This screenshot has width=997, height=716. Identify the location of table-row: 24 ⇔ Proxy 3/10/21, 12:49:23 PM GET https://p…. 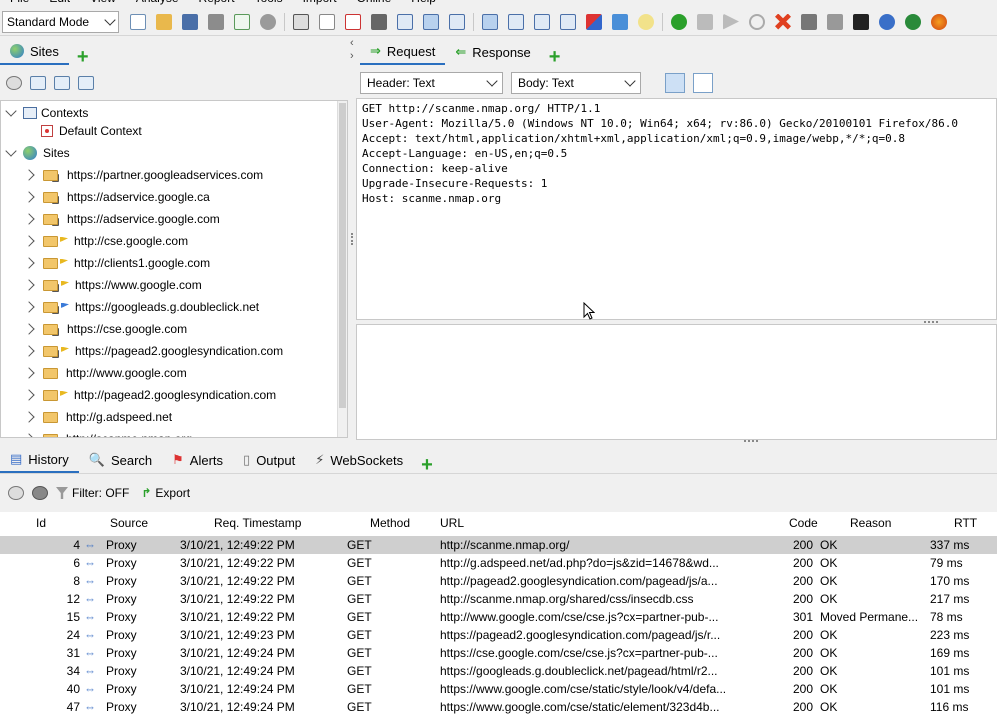
(498, 635).